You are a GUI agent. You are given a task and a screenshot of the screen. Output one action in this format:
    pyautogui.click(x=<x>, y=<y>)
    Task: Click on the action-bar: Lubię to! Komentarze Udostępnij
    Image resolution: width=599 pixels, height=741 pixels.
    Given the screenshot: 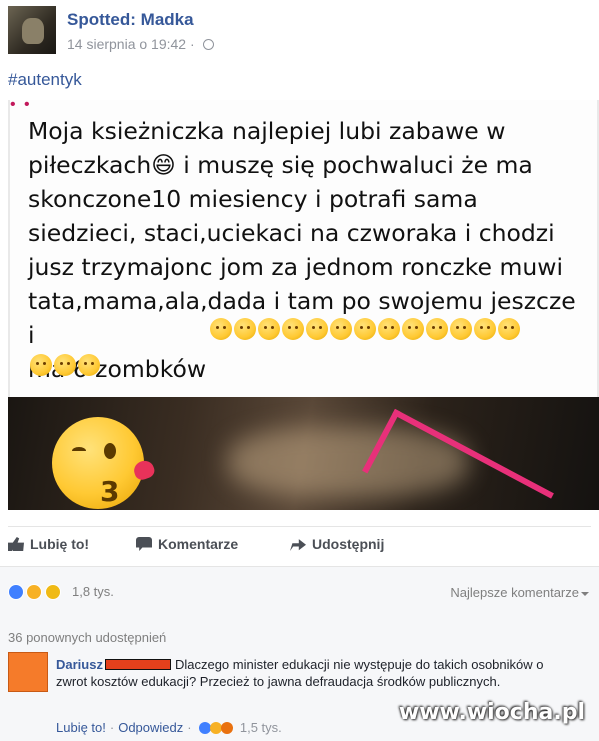 What is the action you would take?
    pyautogui.click(x=299, y=544)
    